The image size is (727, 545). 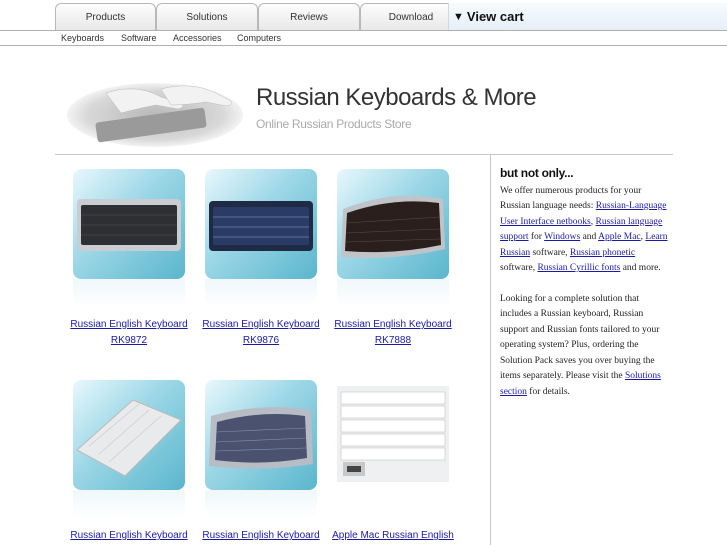 I want to click on link-windows: Windows, so click(x=562, y=237).